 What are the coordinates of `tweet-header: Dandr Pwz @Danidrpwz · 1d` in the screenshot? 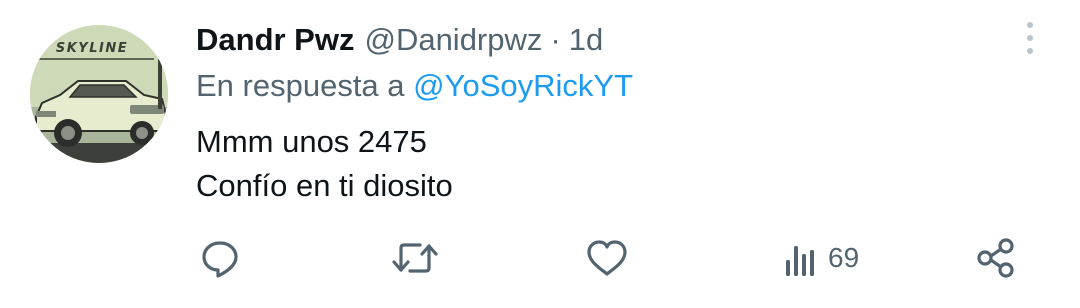 It's located at (399, 40).